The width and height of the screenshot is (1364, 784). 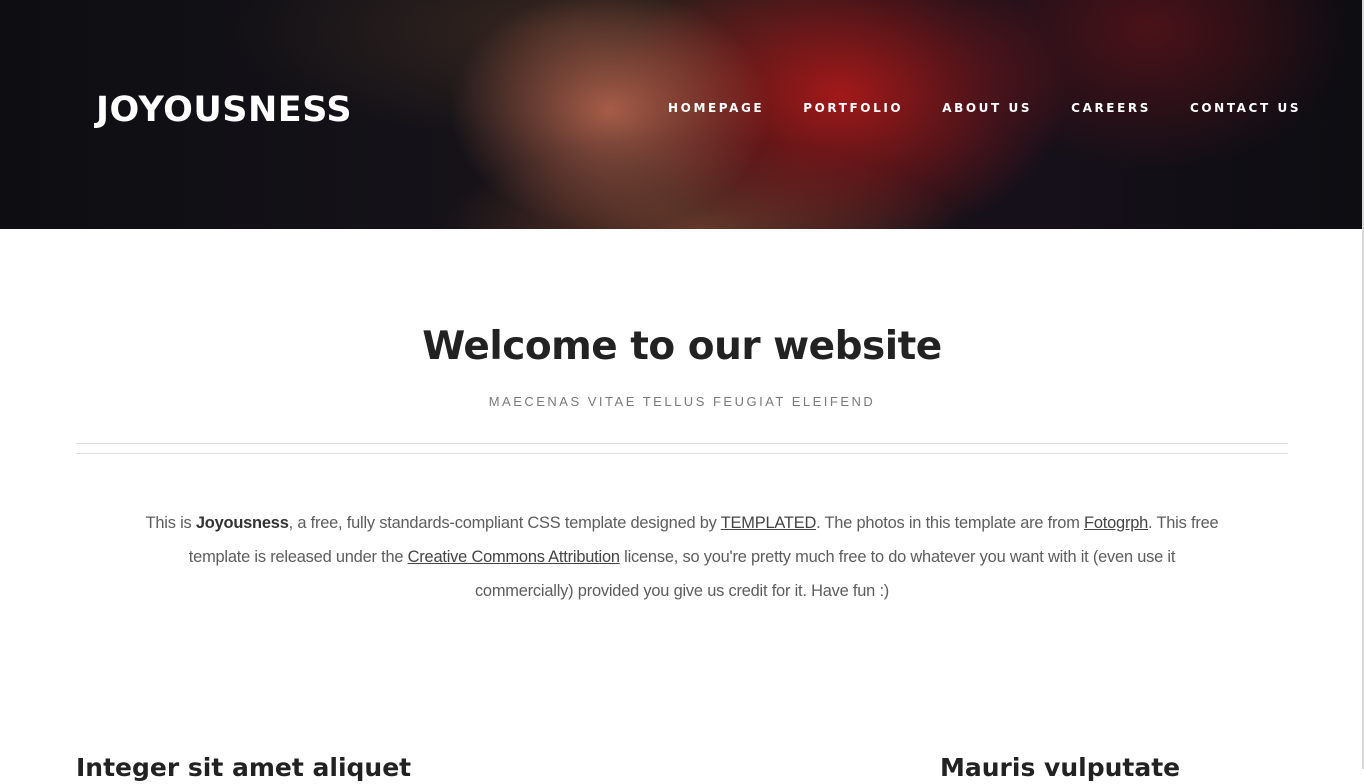 I want to click on intro-text: . The photos in this template are from, so click(x=950, y=523).